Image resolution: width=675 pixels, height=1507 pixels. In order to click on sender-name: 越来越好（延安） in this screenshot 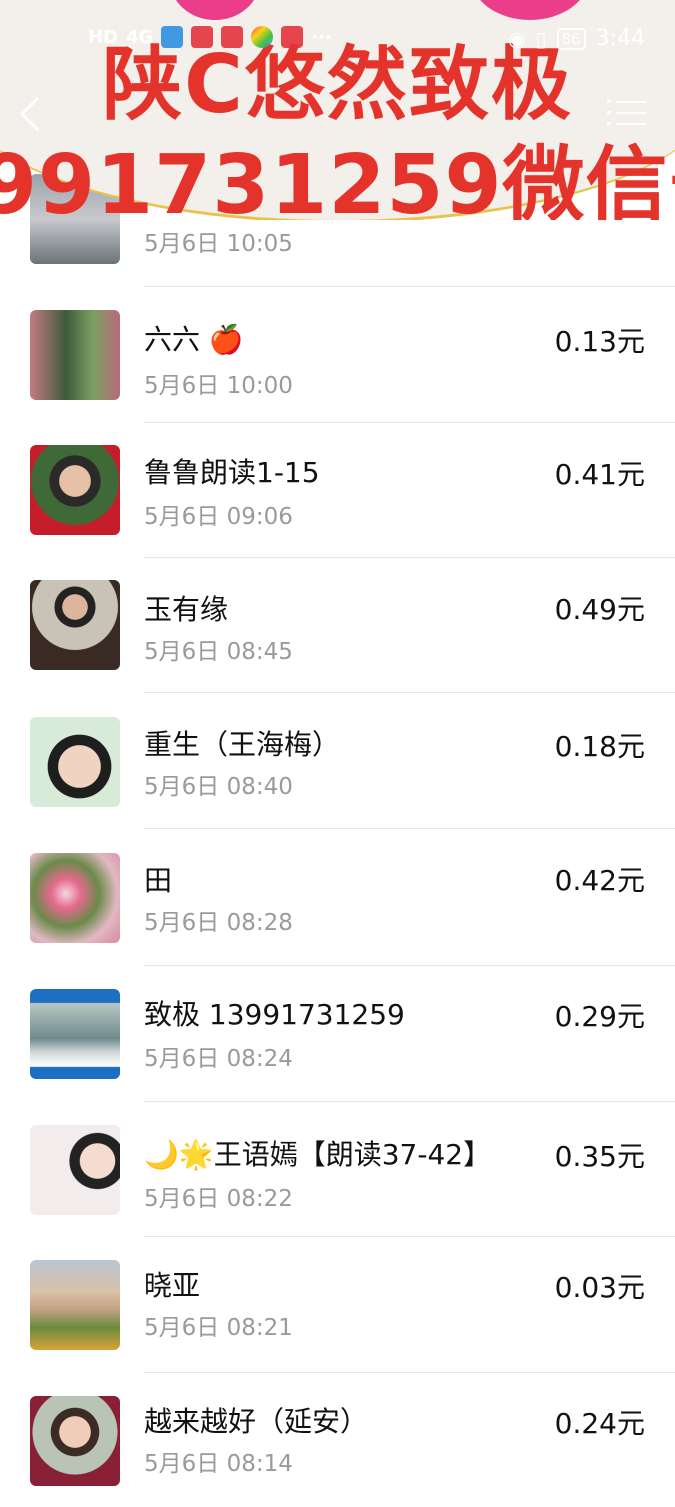, I will do `click(256, 1421)`.